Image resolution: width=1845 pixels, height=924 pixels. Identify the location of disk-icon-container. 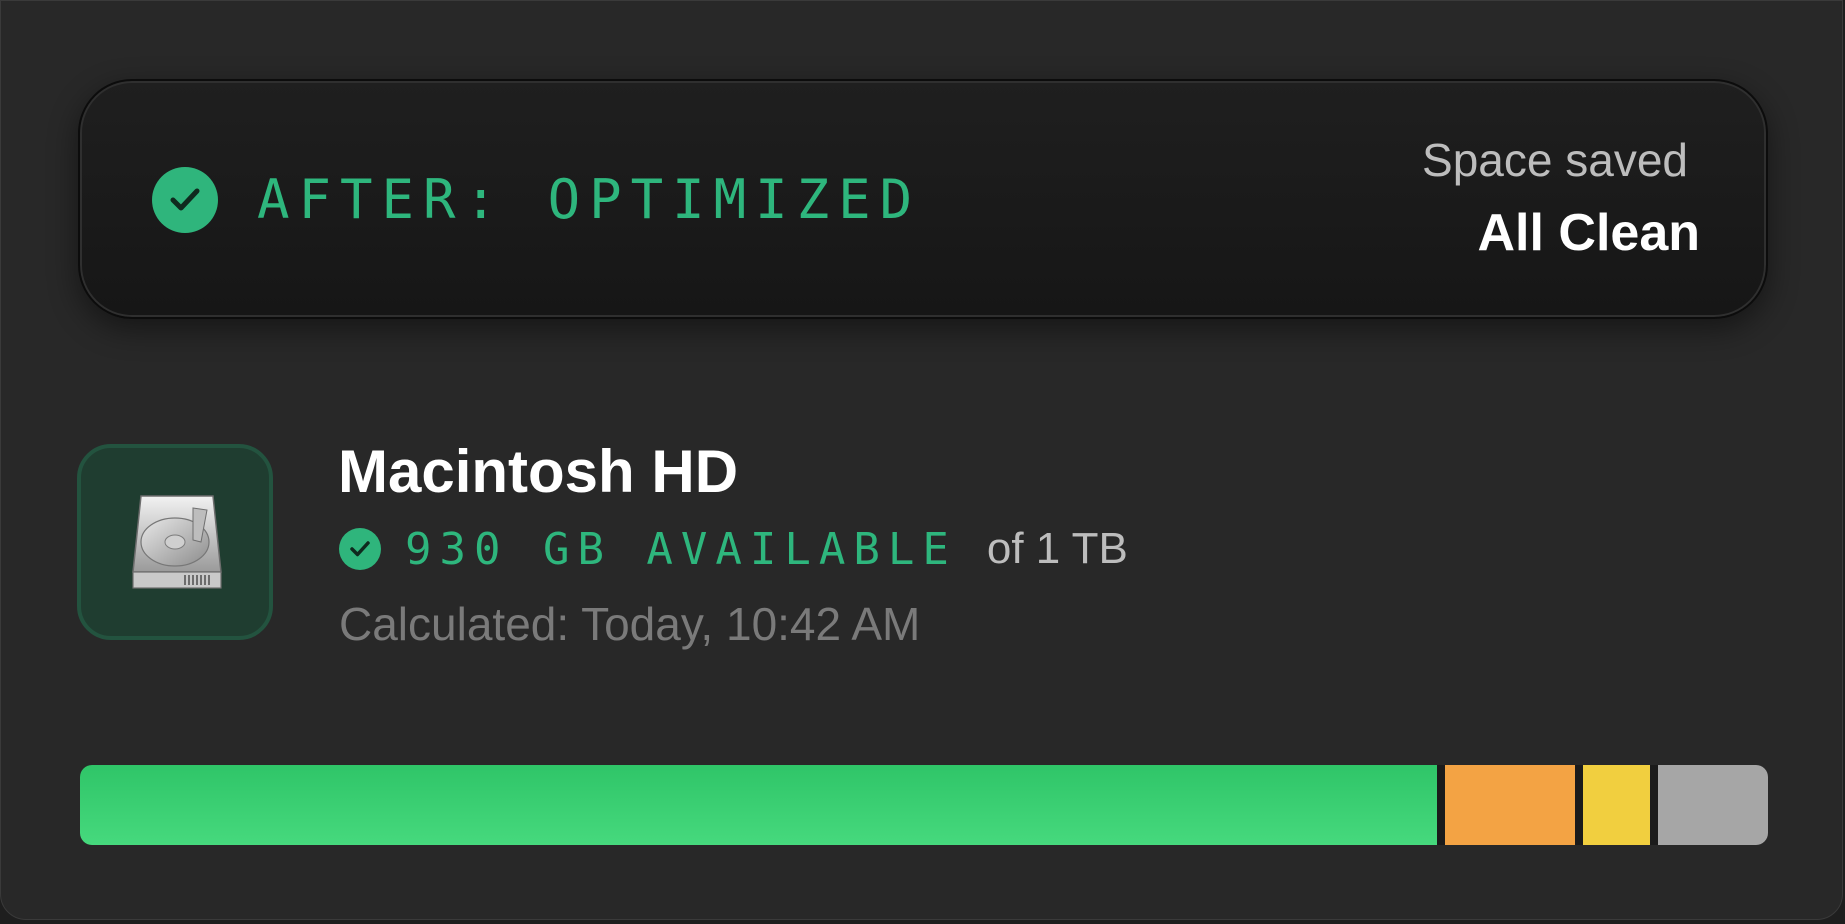
(175, 542).